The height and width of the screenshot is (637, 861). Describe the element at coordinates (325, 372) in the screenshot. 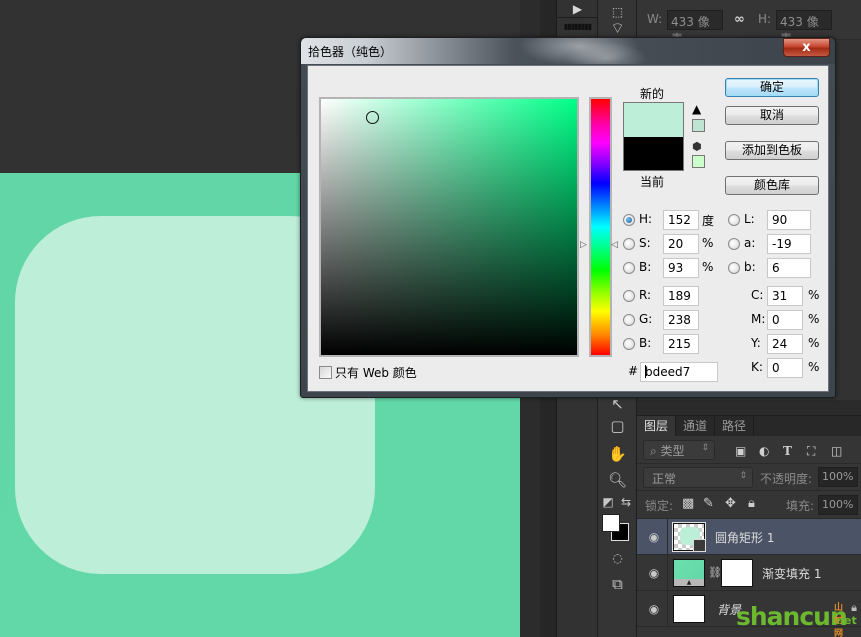

I see `checkbox` at that location.